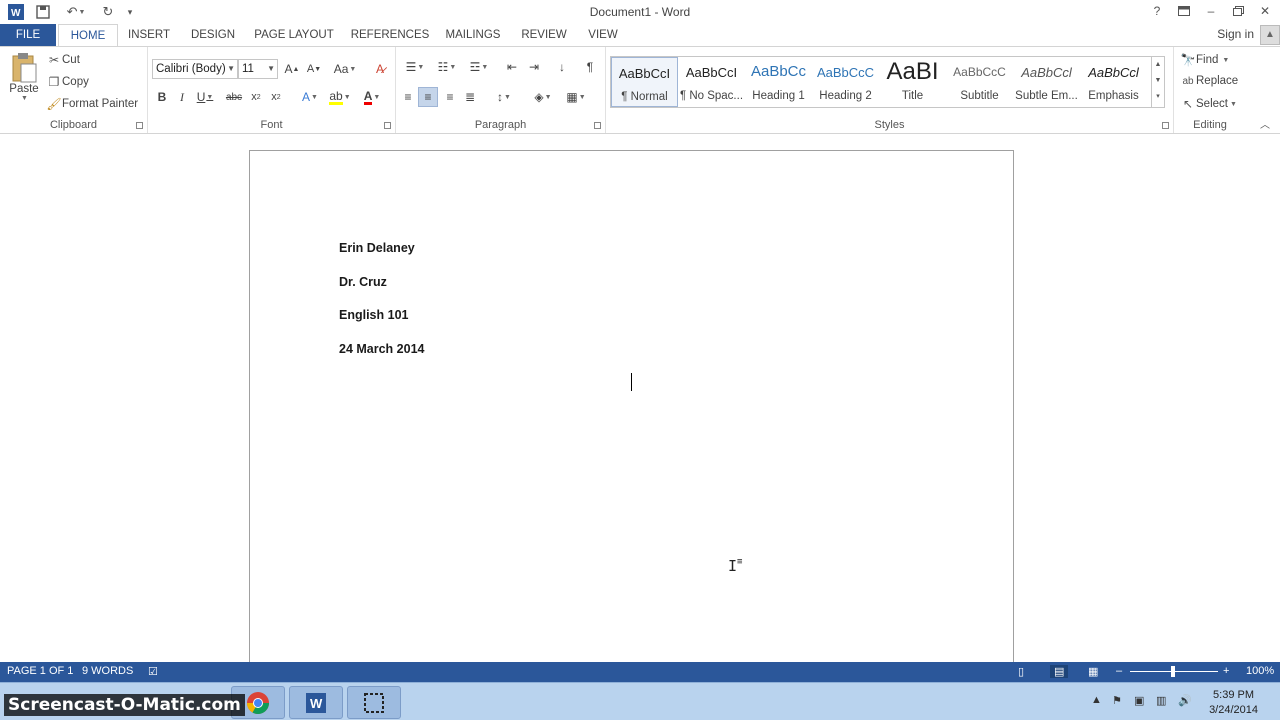  What do you see at coordinates (1211, 11) in the screenshot?
I see `minimize-icon: –` at bounding box center [1211, 11].